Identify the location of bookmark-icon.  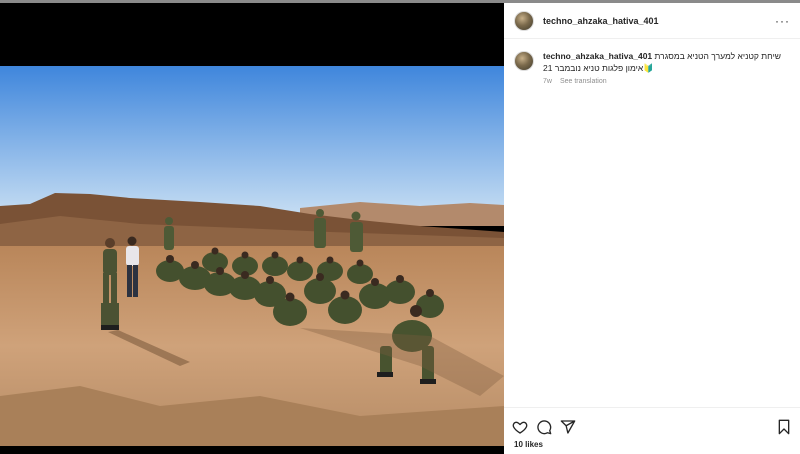
(784, 427).